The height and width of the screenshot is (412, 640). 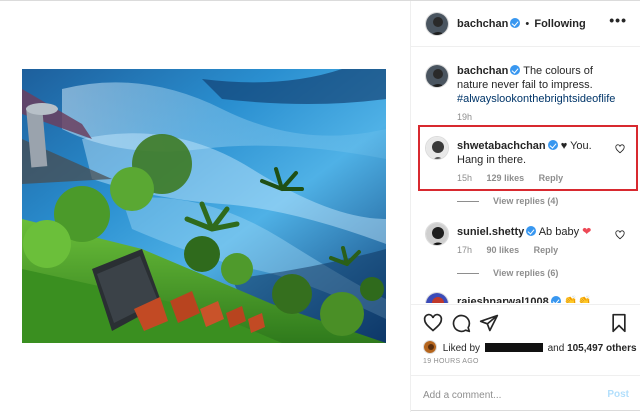 What do you see at coordinates (546, 250) in the screenshot?
I see `comment-reply-button: Reply` at bounding box center [546, 250].